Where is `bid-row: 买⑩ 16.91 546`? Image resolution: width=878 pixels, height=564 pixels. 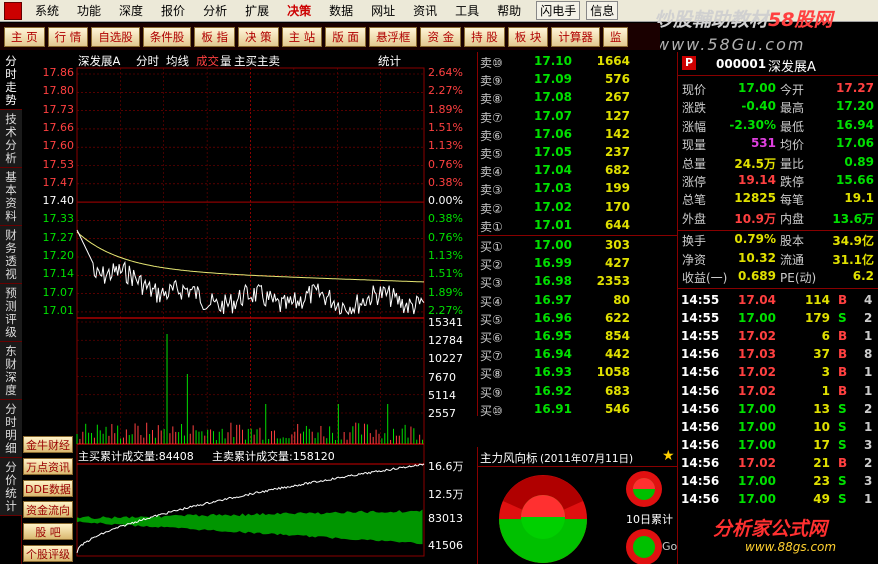 bid-row: 买⑩ 16.91 546 is located at coordinates (578, 410).